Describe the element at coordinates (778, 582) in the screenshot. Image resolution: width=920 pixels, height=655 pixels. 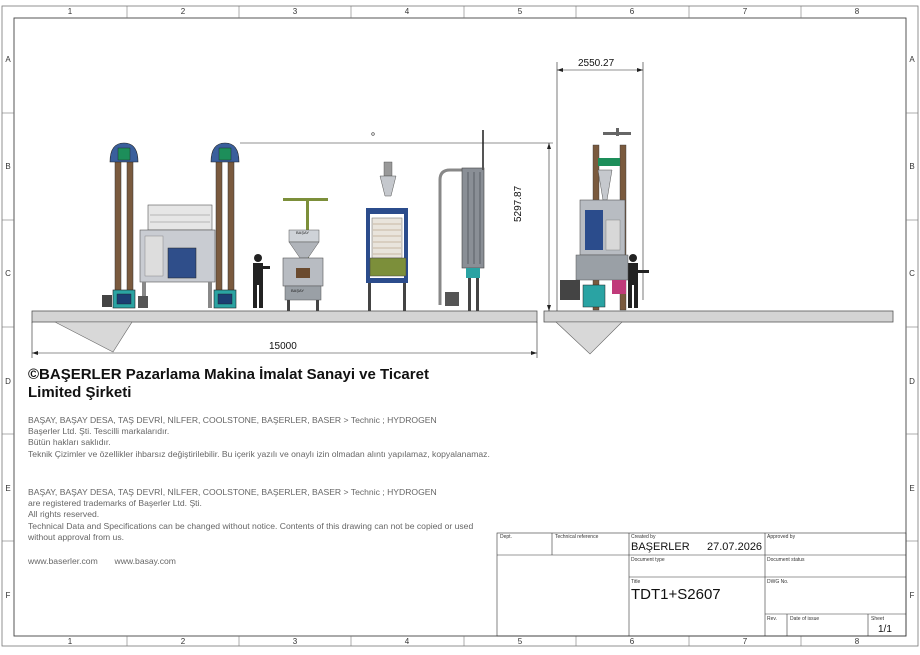
I see `dwg-no-label: DWG No.` at that location.